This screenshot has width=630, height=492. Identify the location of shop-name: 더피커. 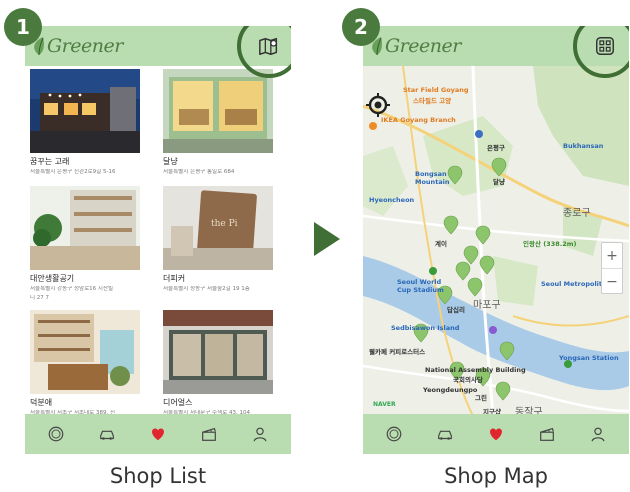
(174, 278).